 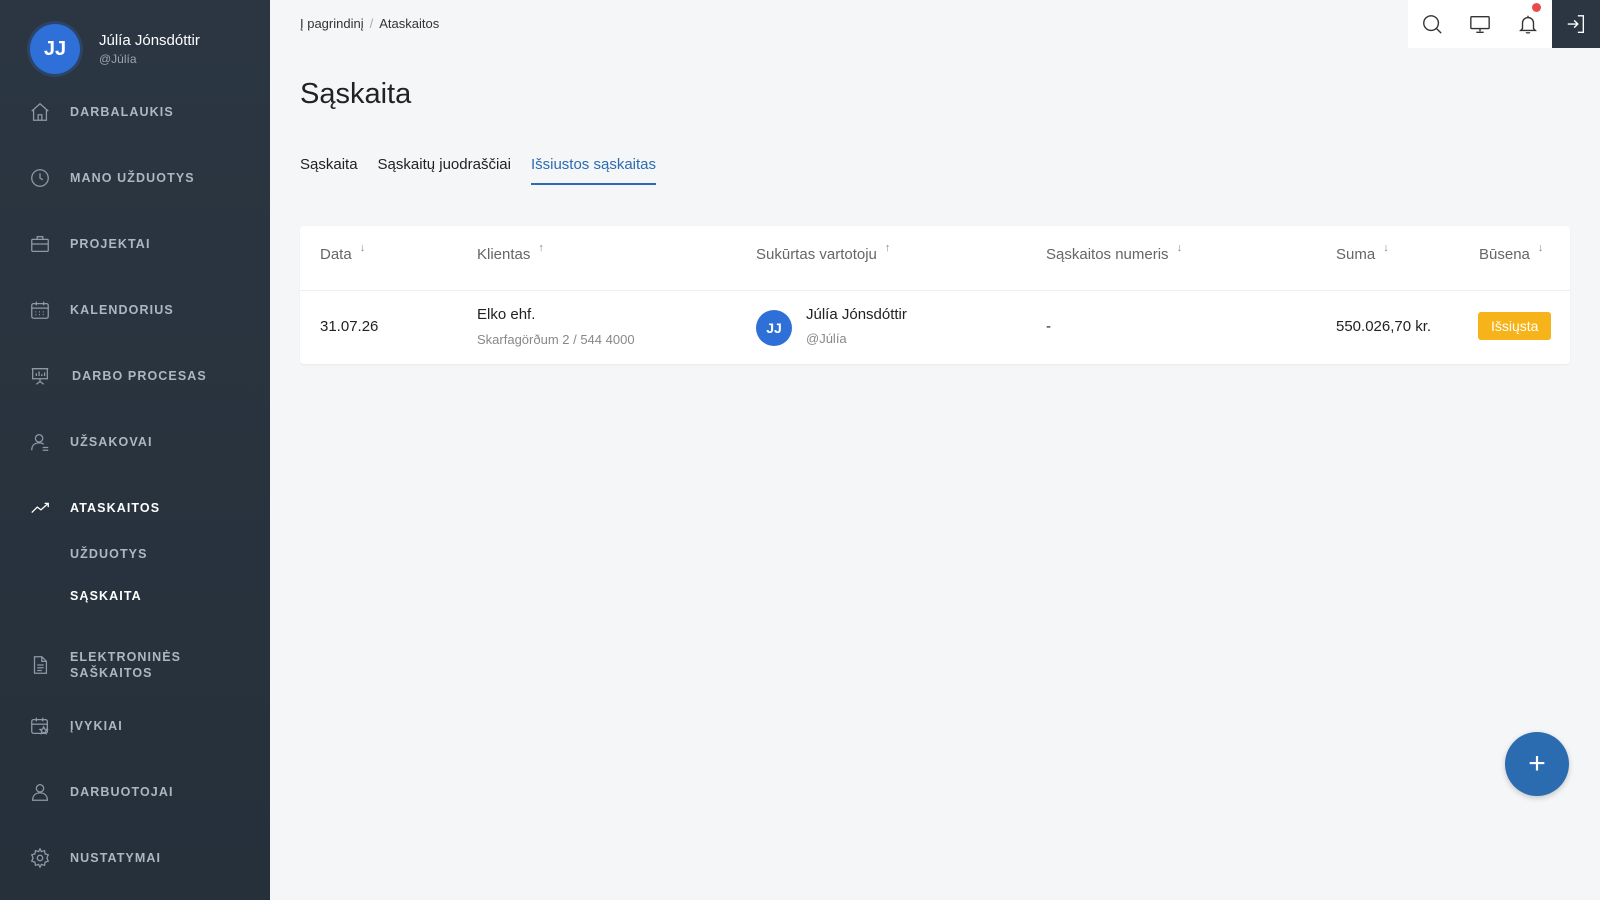 I want to click on cell-client-address: Skarfagörðum 2 / 544 4000, so click(x=556, y=339).